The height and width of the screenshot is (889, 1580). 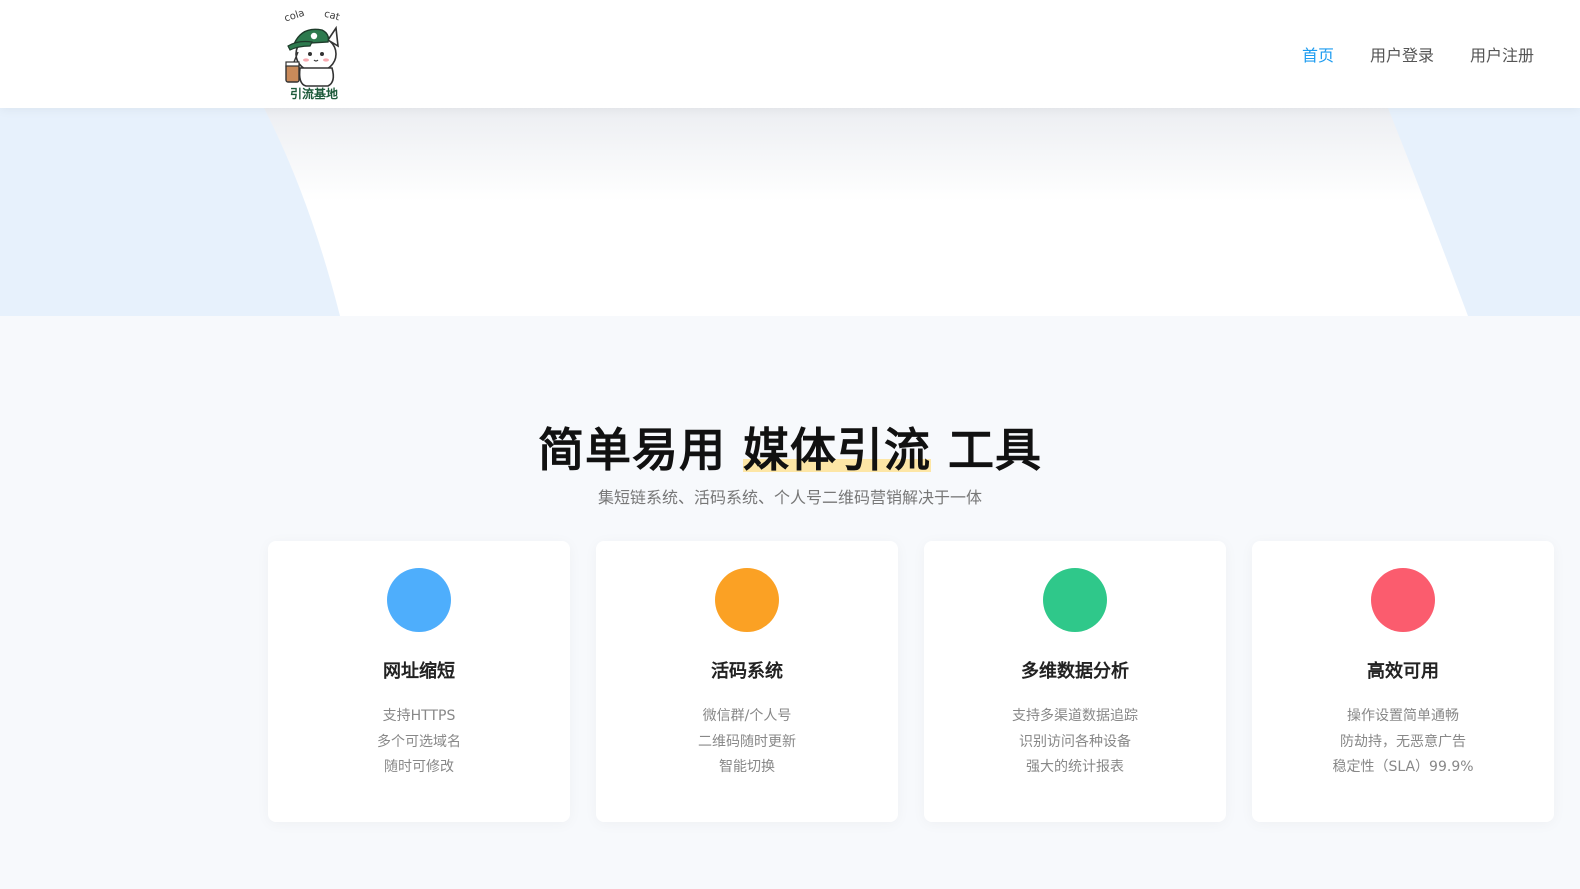 What do you see at coordinates (837, 447) in the screenshot?
I see `headline-highlight: 媒体引流` at bounding box center [837, 447].